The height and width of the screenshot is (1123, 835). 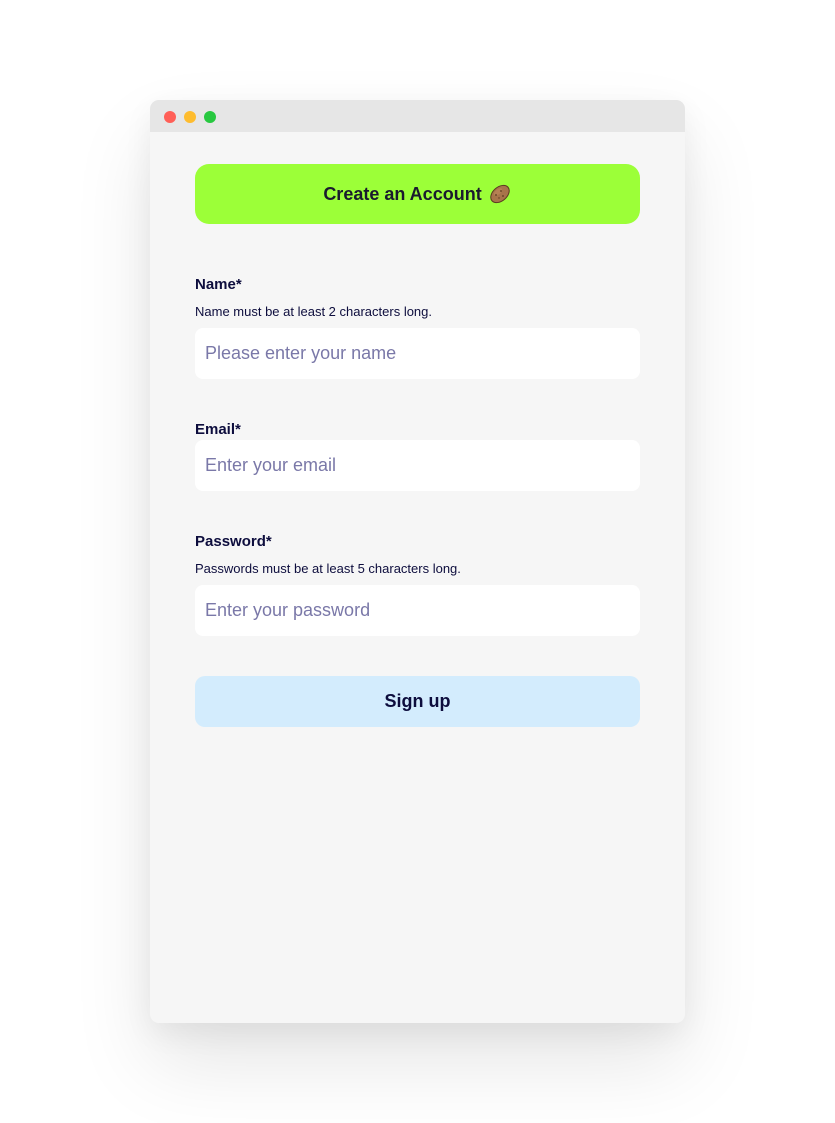 I want to click on potato-icon, so click(x=500, y=194).